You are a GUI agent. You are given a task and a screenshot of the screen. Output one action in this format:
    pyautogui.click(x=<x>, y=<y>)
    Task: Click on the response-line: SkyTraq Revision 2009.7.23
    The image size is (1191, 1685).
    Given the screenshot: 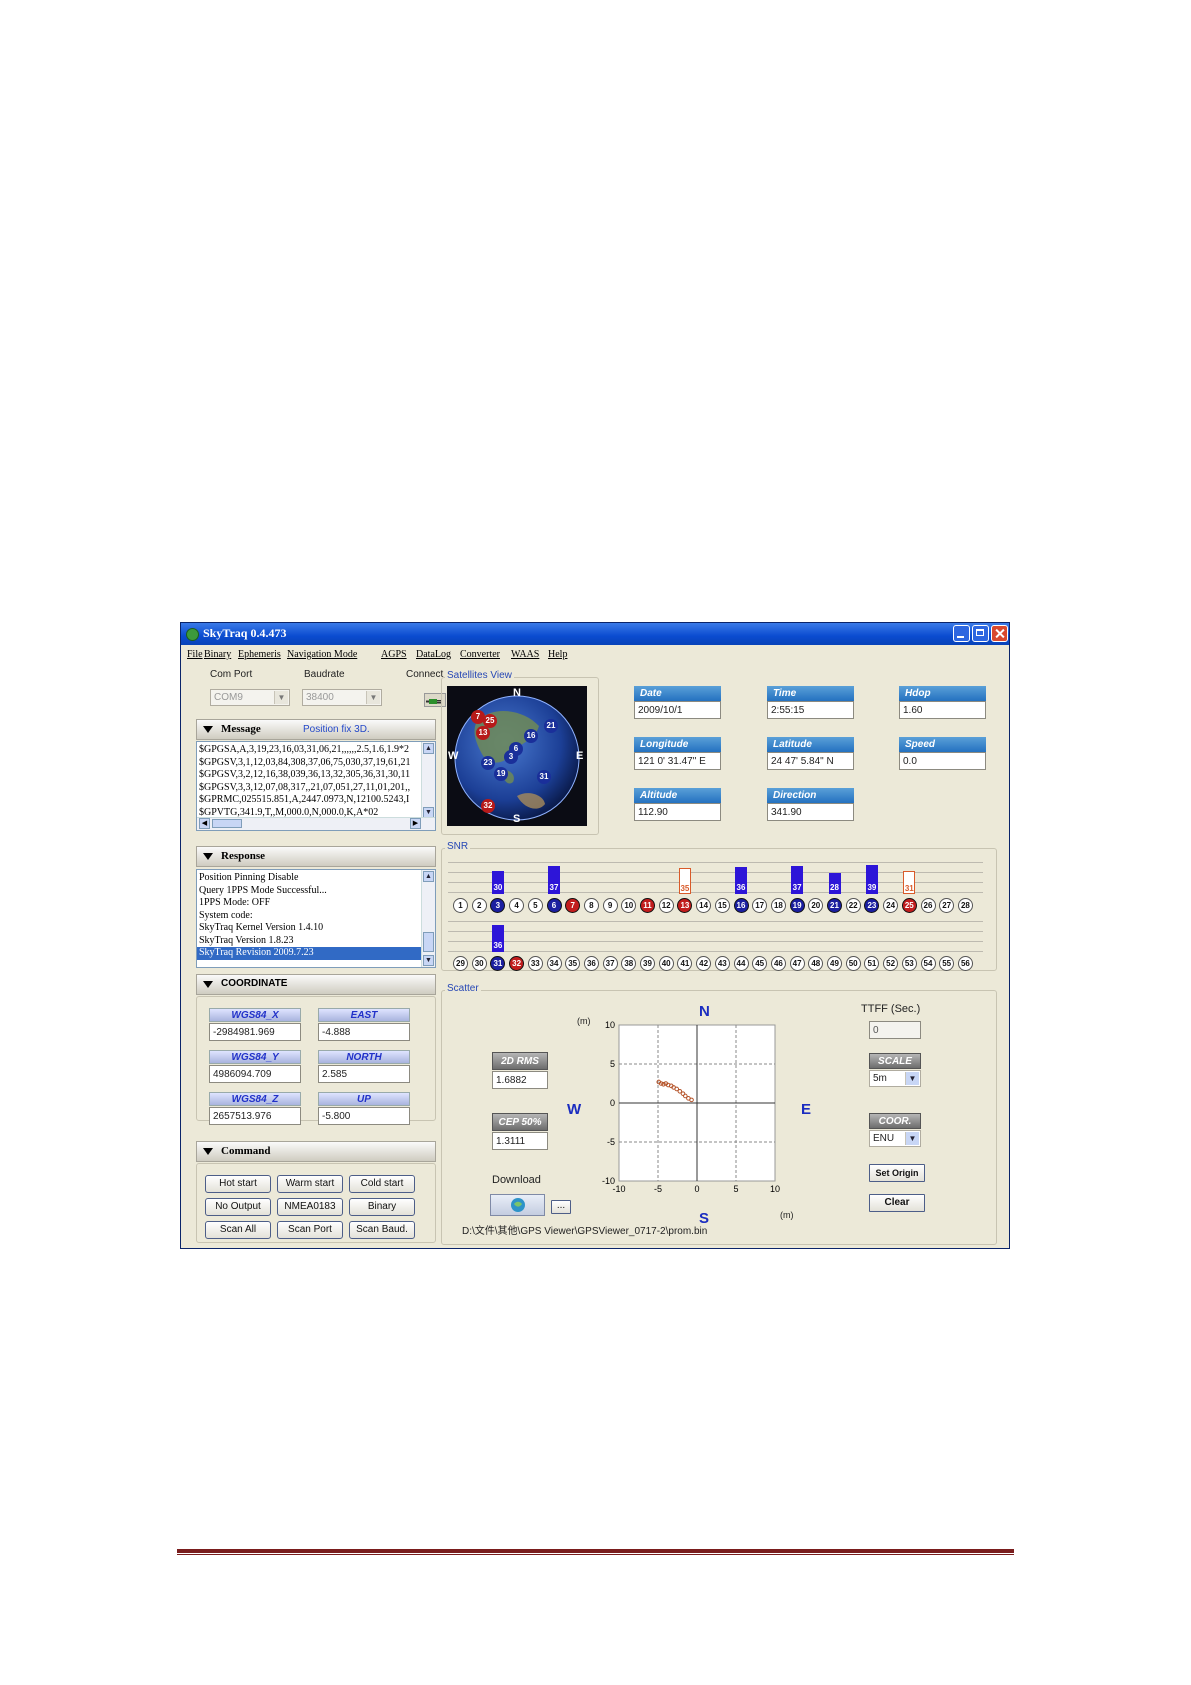 What is the action you would take?
    pyautogui.click(x=316, y=953)
    